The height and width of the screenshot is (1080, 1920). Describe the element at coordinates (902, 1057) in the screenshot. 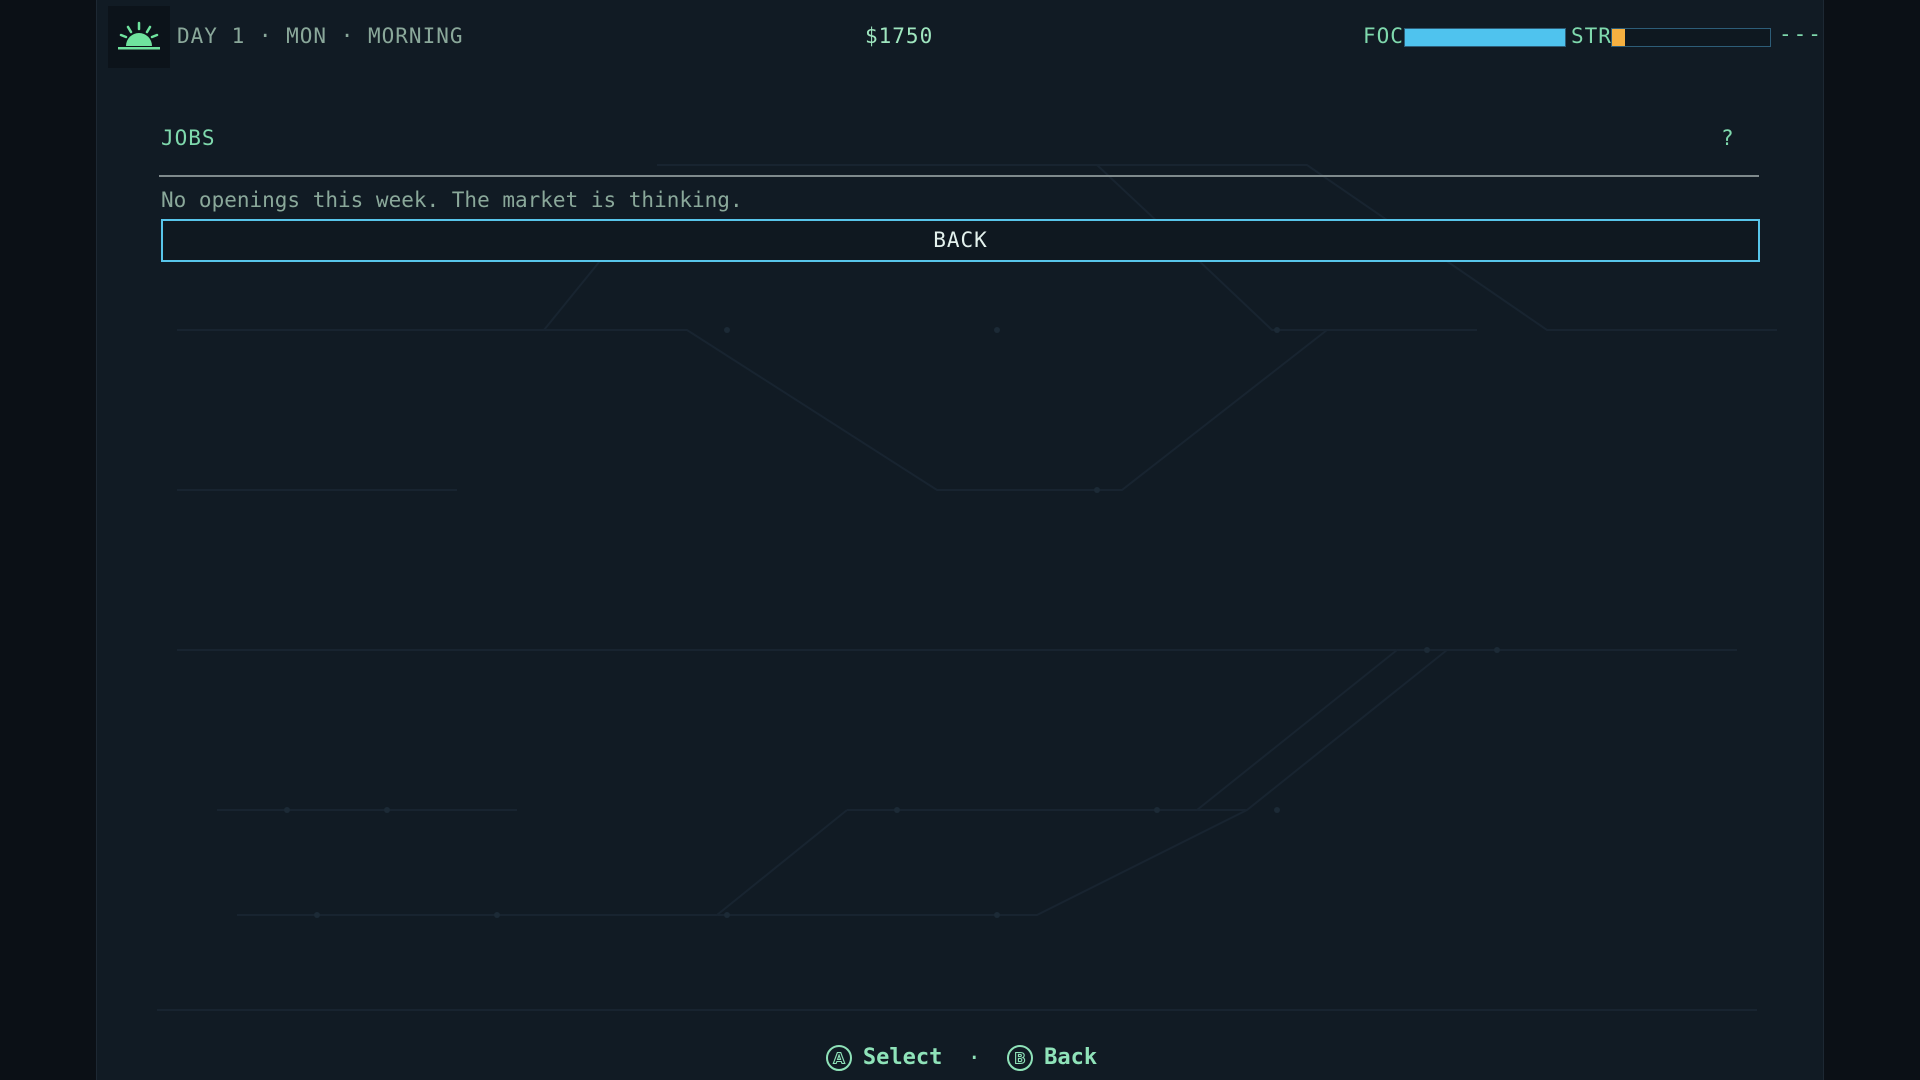

I see `select-hint-label: Select` at that location.